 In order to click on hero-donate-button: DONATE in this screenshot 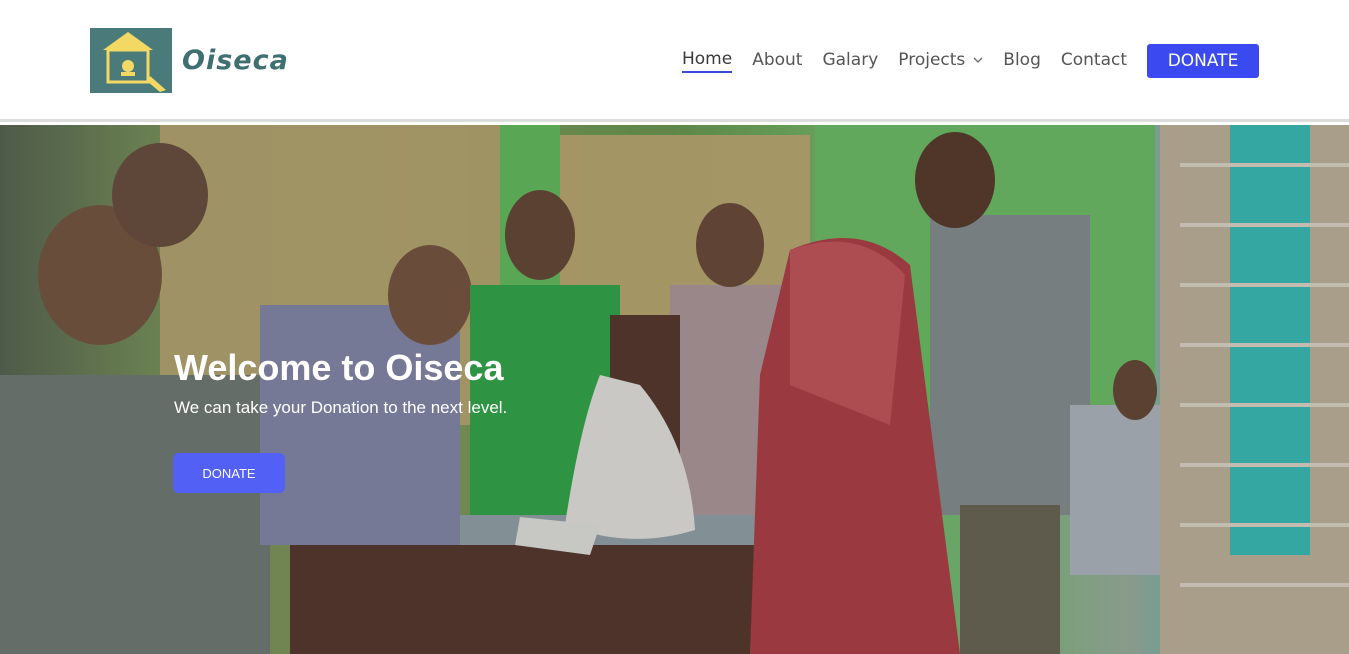, I will do `click(229, 473)`.